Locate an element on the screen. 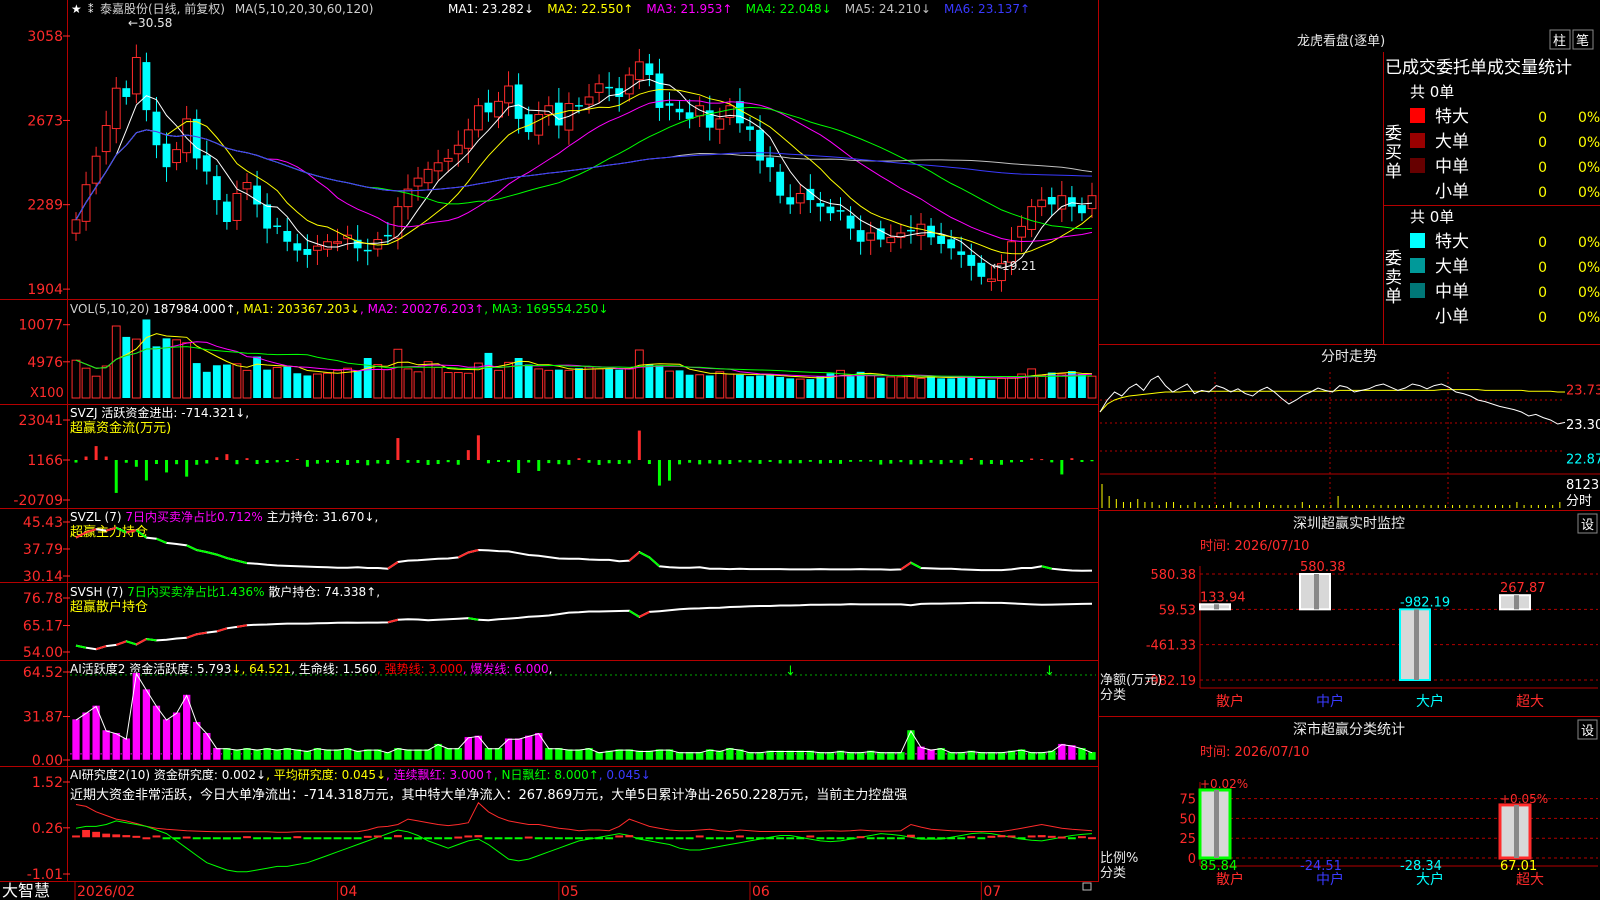 This screenshot has width=1600, height=900. y-tick-label: 2673 is located at coordinates (45, 121).